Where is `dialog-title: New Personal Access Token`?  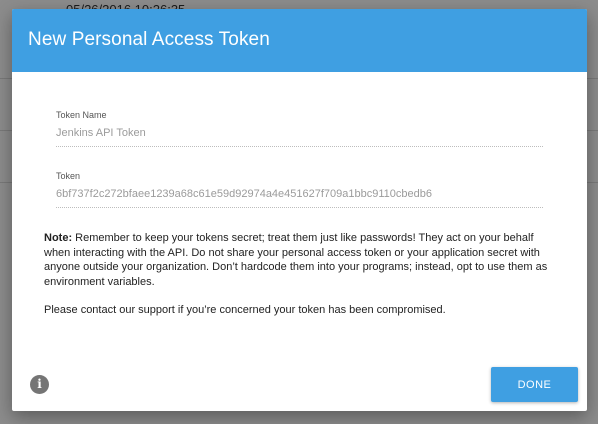 dialog-title: New Personal Access Token is located at coordinates (149, 39).